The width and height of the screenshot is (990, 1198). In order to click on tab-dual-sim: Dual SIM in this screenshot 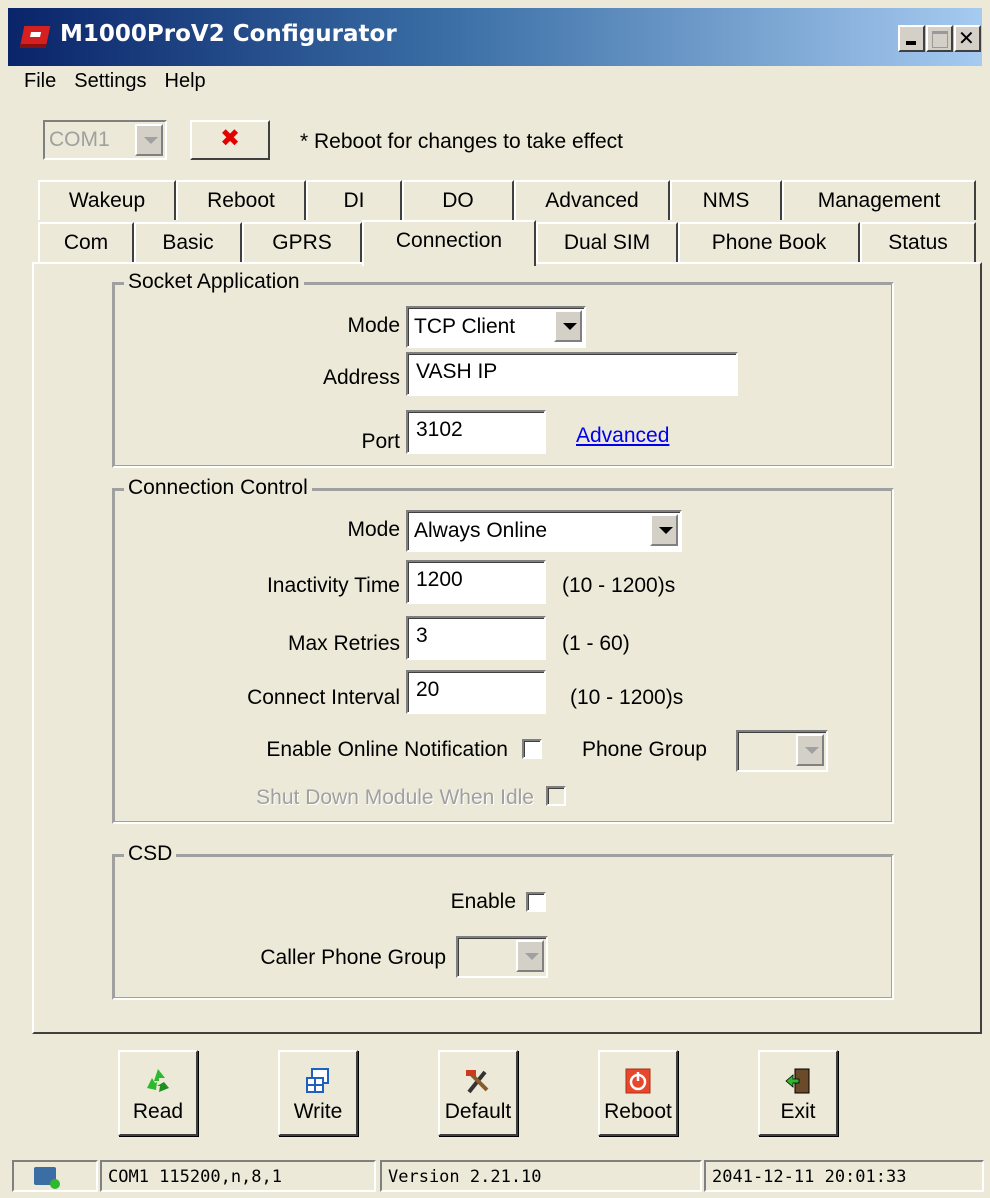, I will do `click(607, 242)`.